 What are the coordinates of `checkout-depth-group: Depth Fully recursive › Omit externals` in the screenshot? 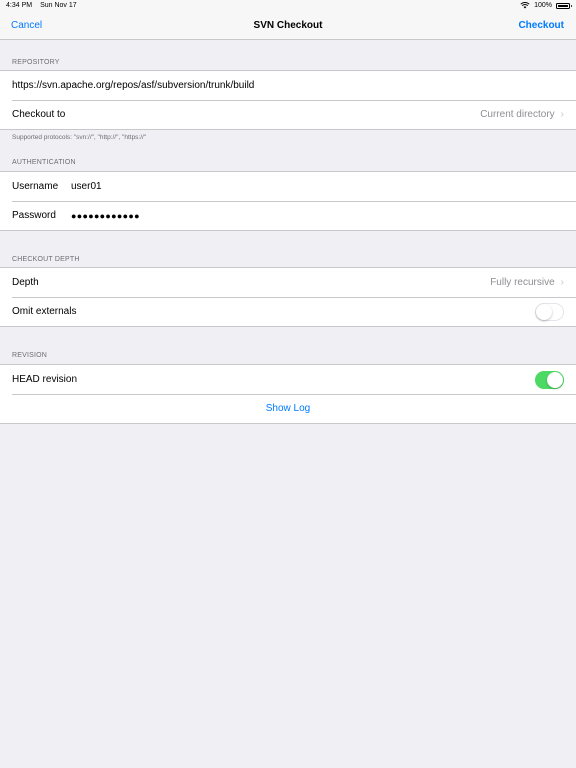 It's located at (288, 297).